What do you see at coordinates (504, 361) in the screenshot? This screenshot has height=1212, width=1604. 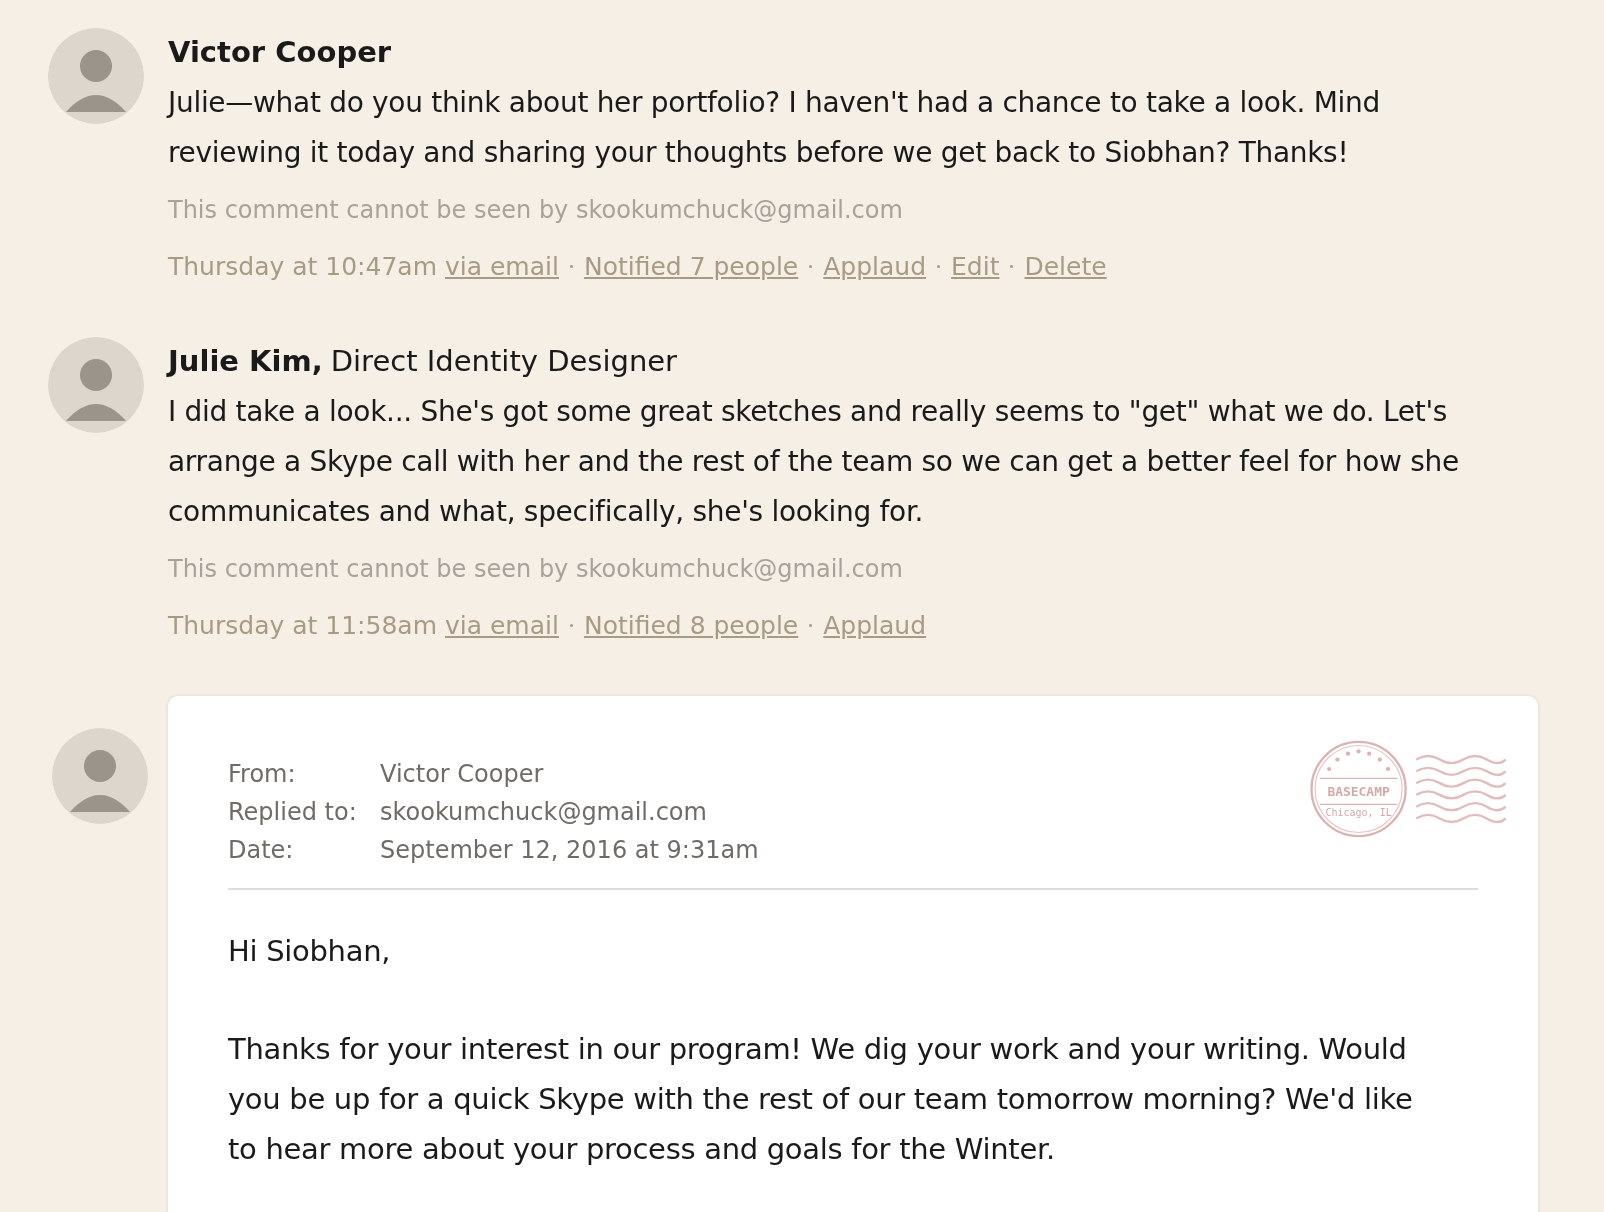 I see `author-role: Direct Identity Designer` at bounding box center [504, 361].